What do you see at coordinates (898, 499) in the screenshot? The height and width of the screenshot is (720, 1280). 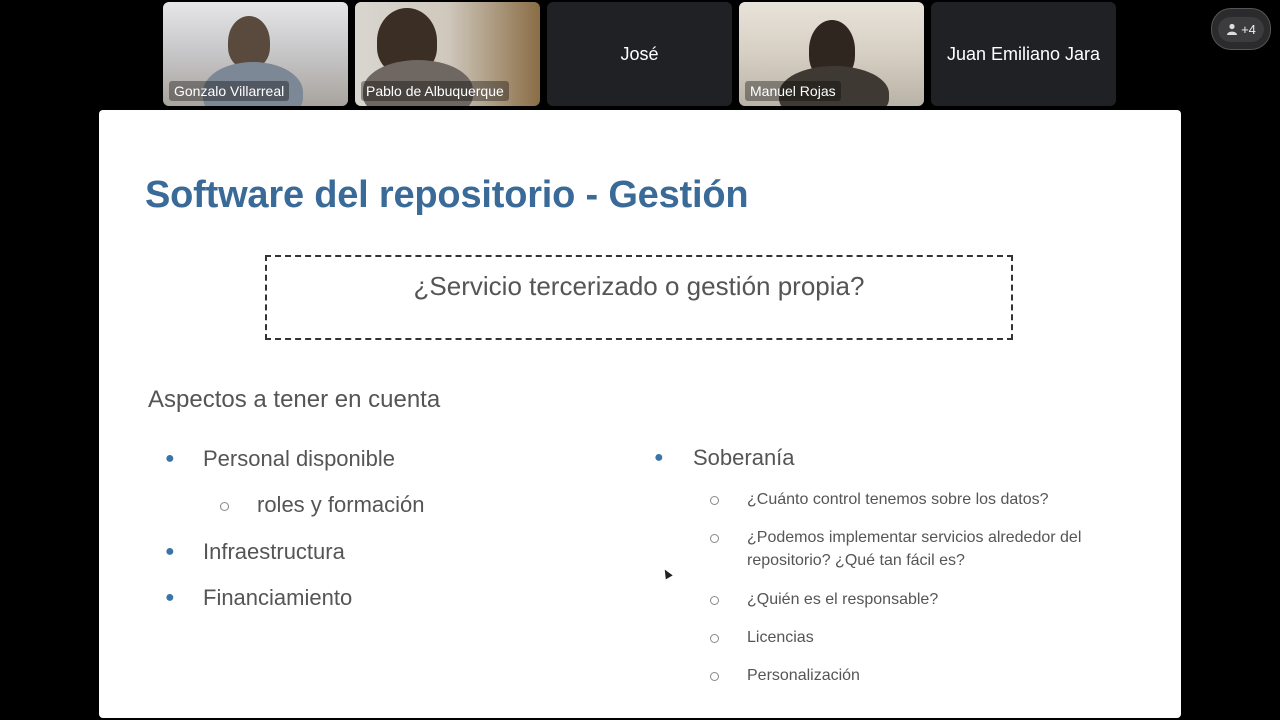 I see `list-subitem: ¿Cuánto control tenemos sobre los datos?` at bounding box center [898, 499].